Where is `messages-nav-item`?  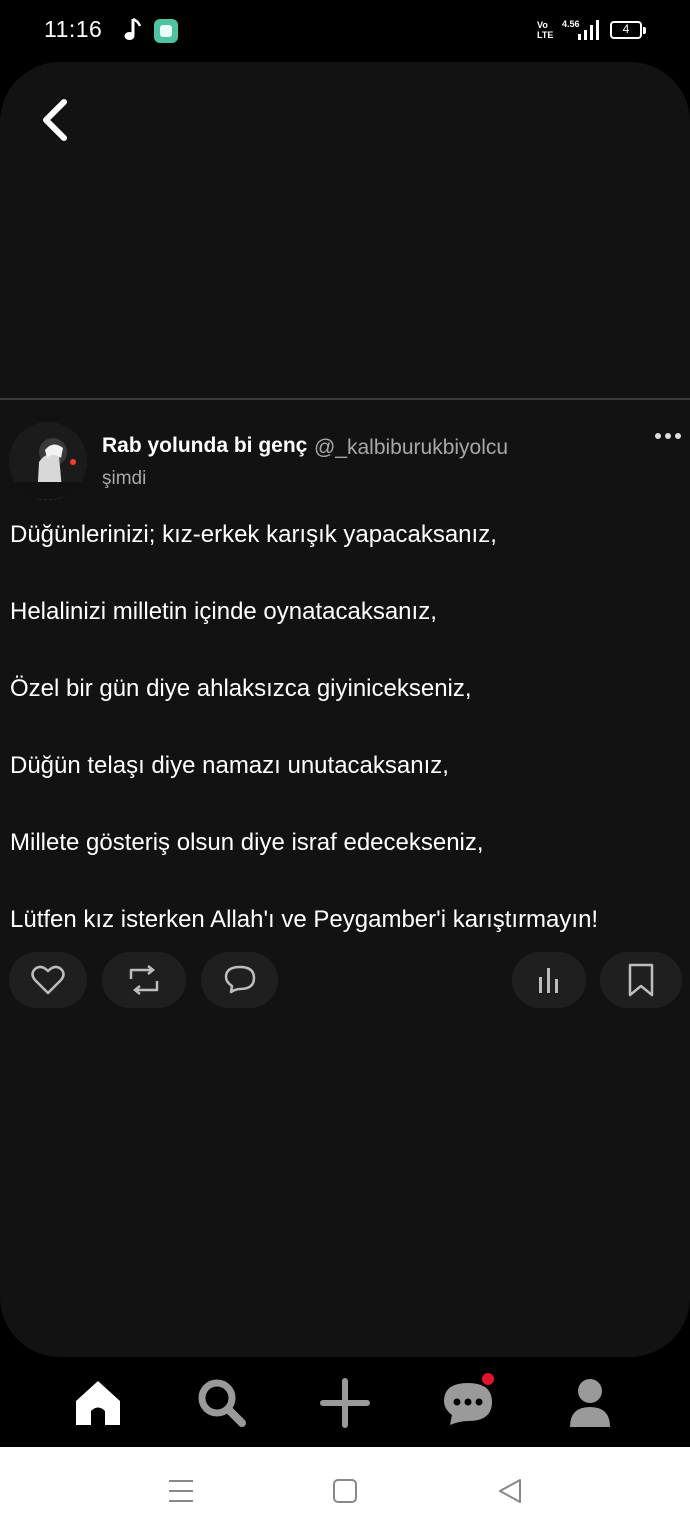 messages-nav-item is located at coordinates (468, 1402).